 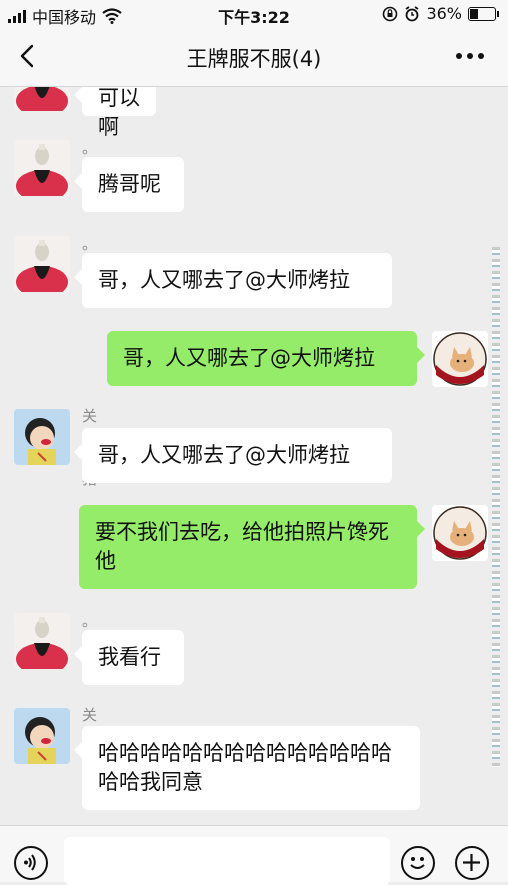 I want to click on more-dots-icon, so click(x=470, y=56).